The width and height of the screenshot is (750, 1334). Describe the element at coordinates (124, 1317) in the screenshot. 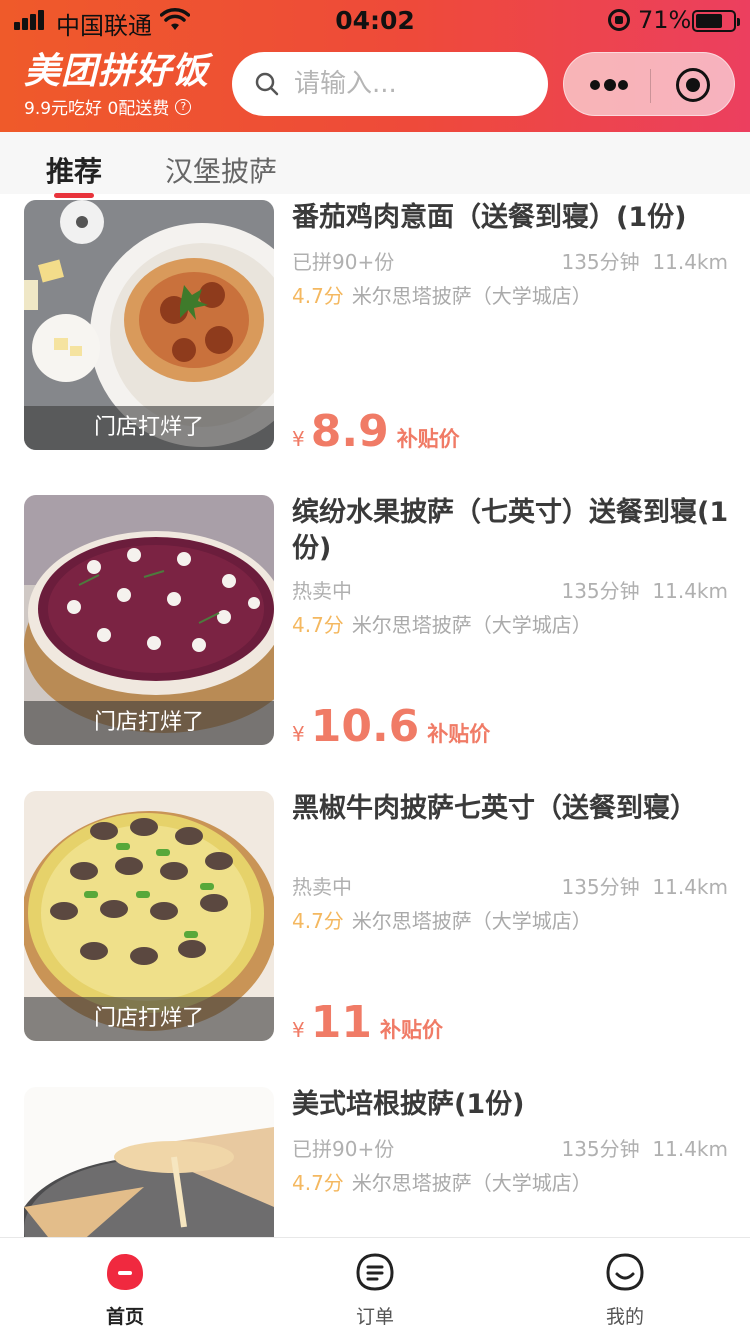

I see `nav-label: 首页` at that location.